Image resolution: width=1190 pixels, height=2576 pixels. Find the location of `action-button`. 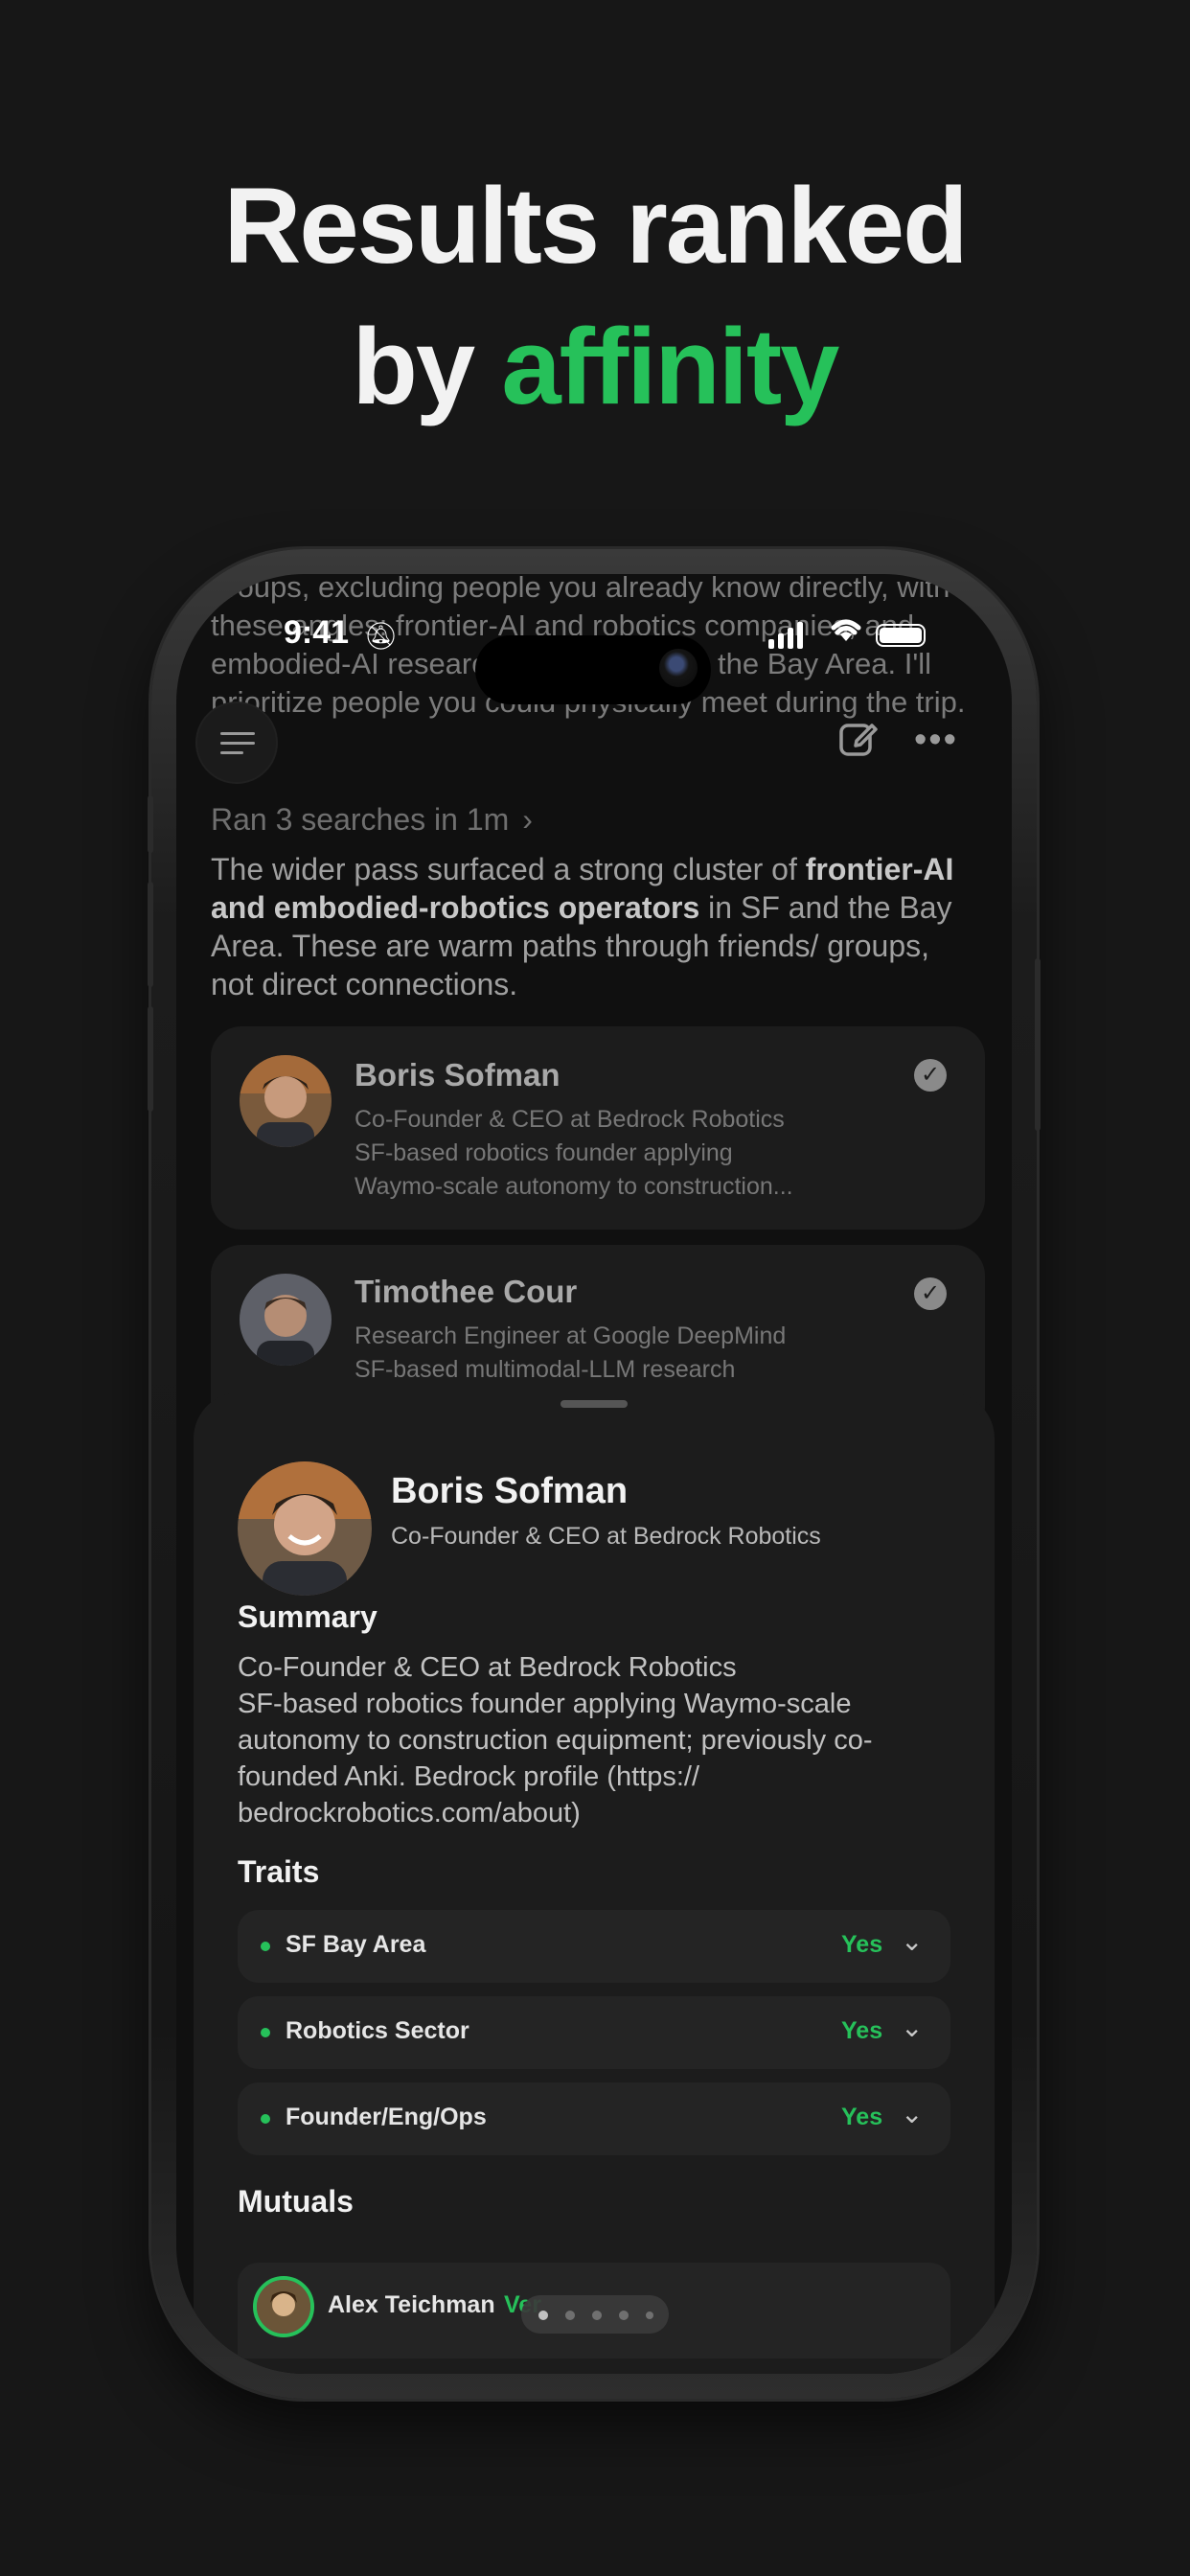

action-button is located at coordinates (151, 824).